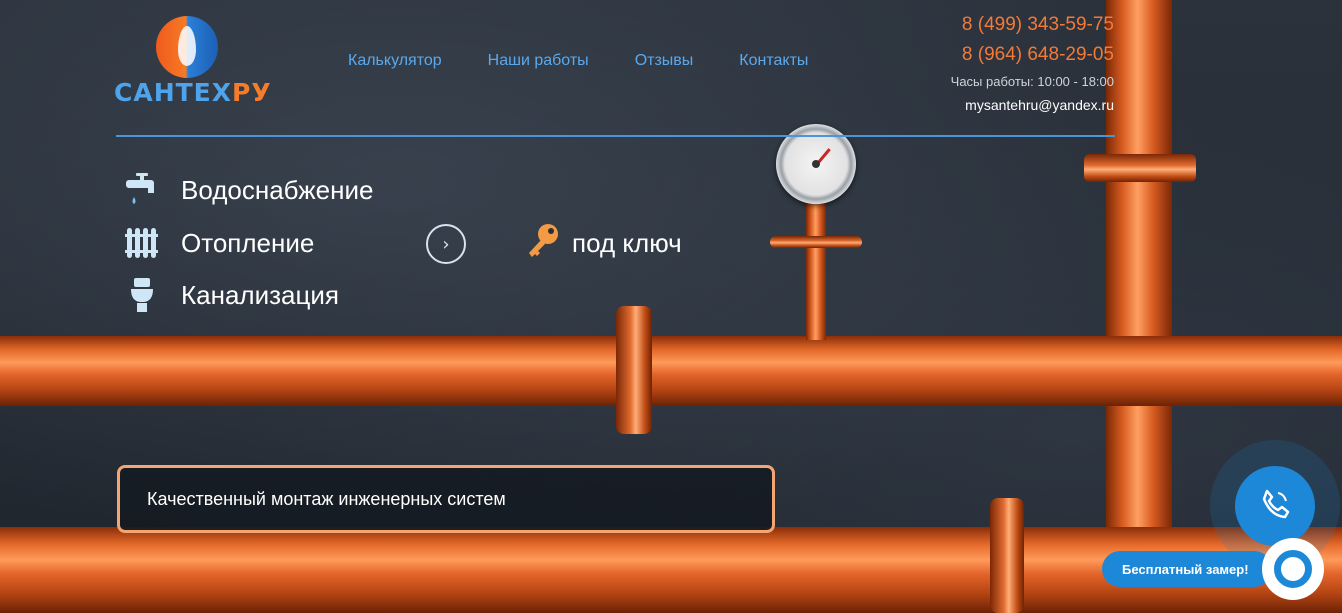  Describe the element at coordinates (1187, 569) in the screenshot. I see `free-measurement-button: Бесплатный замер!` at that location.